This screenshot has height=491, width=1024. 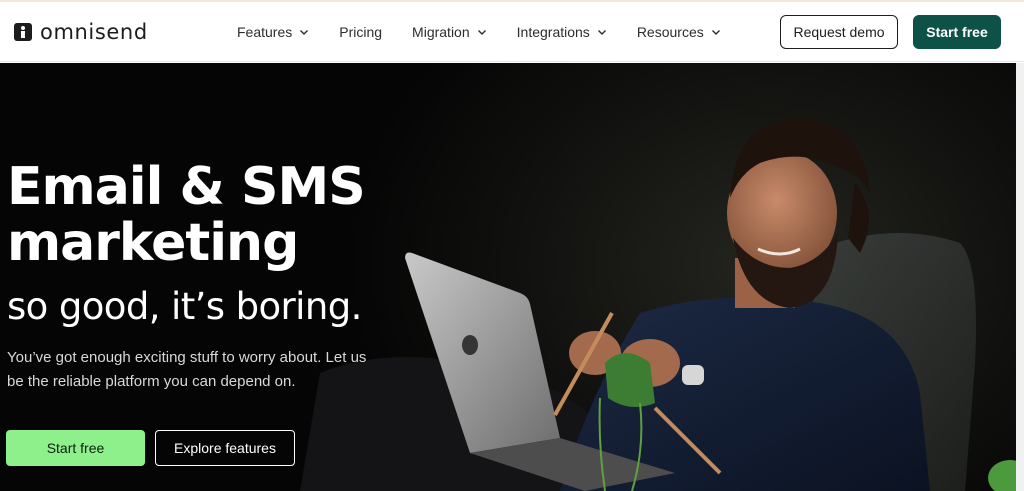 What do you see at coordinates (75, 448) in the screenshot?
I see `start-free-hero-button: Start free` at bounding box center [75, 448].